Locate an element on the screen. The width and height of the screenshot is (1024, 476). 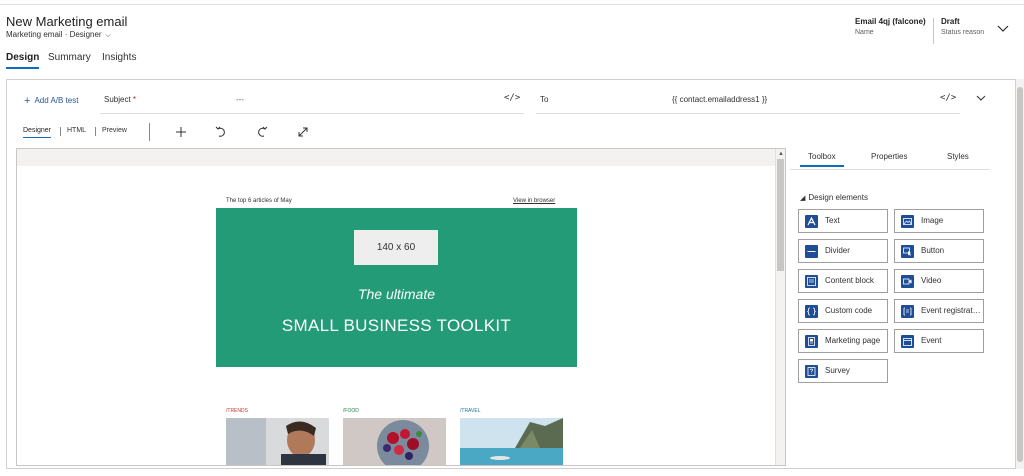
design-elements-header: ◢ Design elements is located at coordinates (834, 197).